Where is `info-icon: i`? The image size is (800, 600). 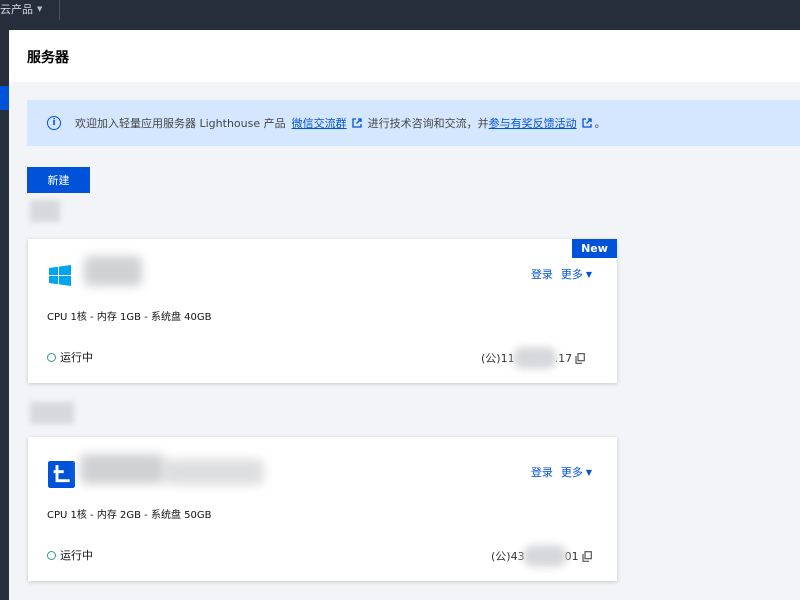 info-icon: i is located at coordinates (54, 123).